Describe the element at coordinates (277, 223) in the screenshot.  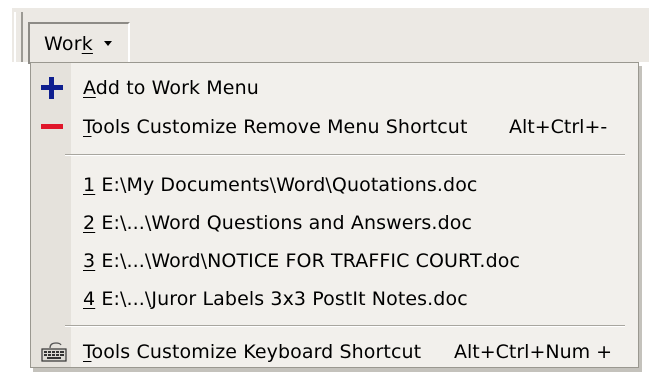
I see `recent-file-label: 2 E:\...\Word Questions and Answers.doc` at that location.